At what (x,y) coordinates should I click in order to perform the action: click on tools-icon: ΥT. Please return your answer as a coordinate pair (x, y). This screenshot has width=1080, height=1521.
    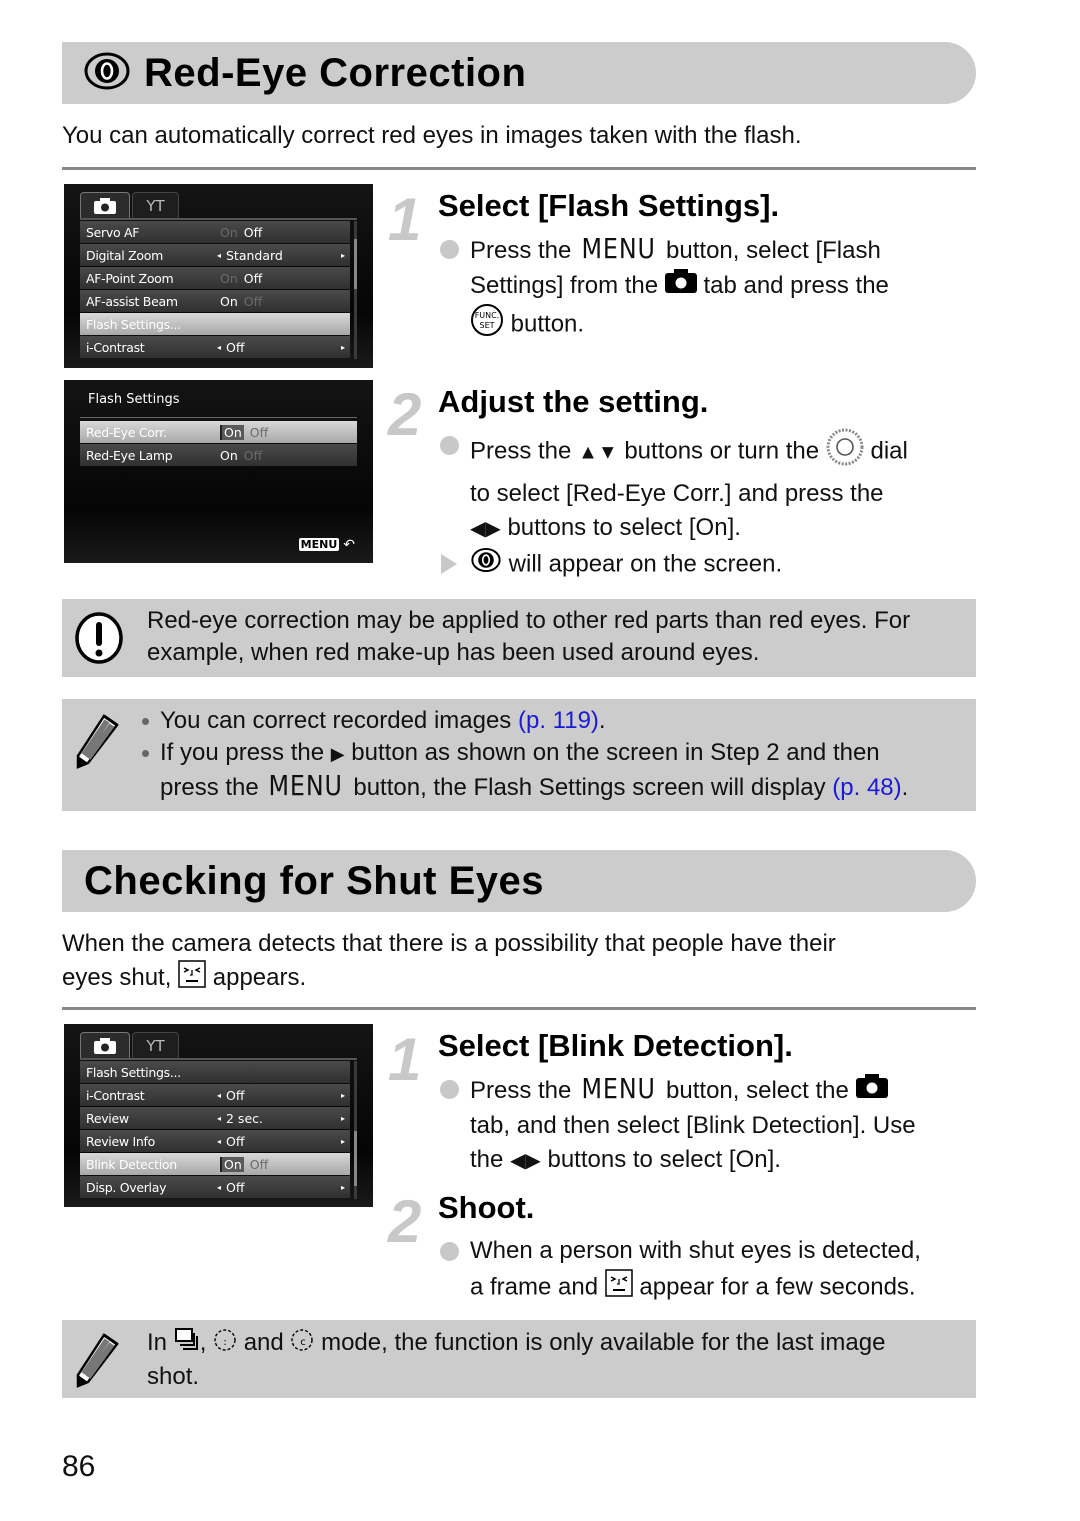
    Looking at the image, I should click on (155, 205).